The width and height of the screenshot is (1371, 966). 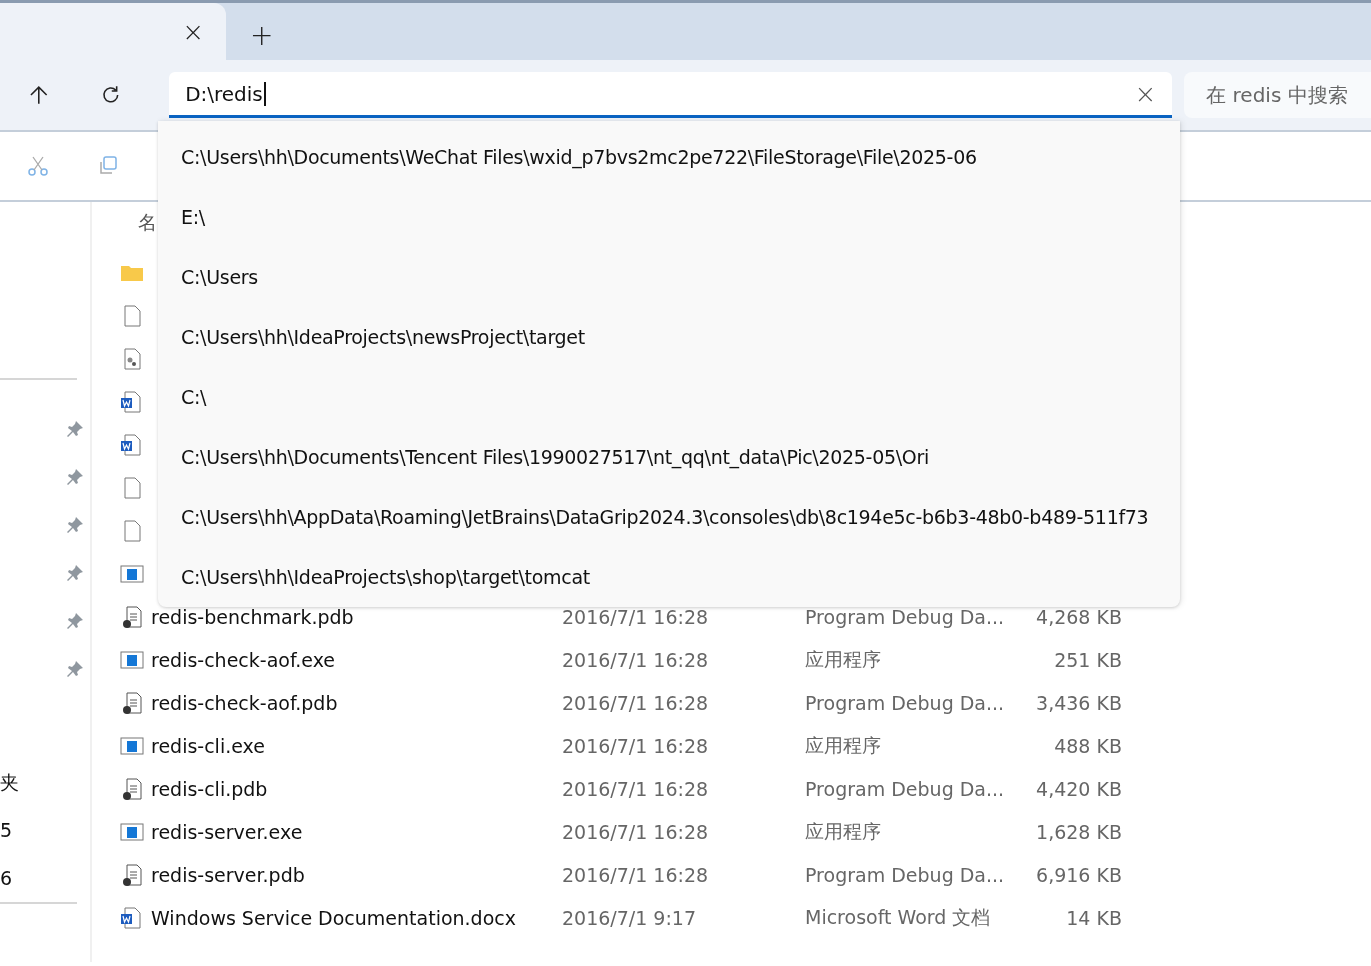 I want to click on scissors-icon, so click(x=38, y=166).